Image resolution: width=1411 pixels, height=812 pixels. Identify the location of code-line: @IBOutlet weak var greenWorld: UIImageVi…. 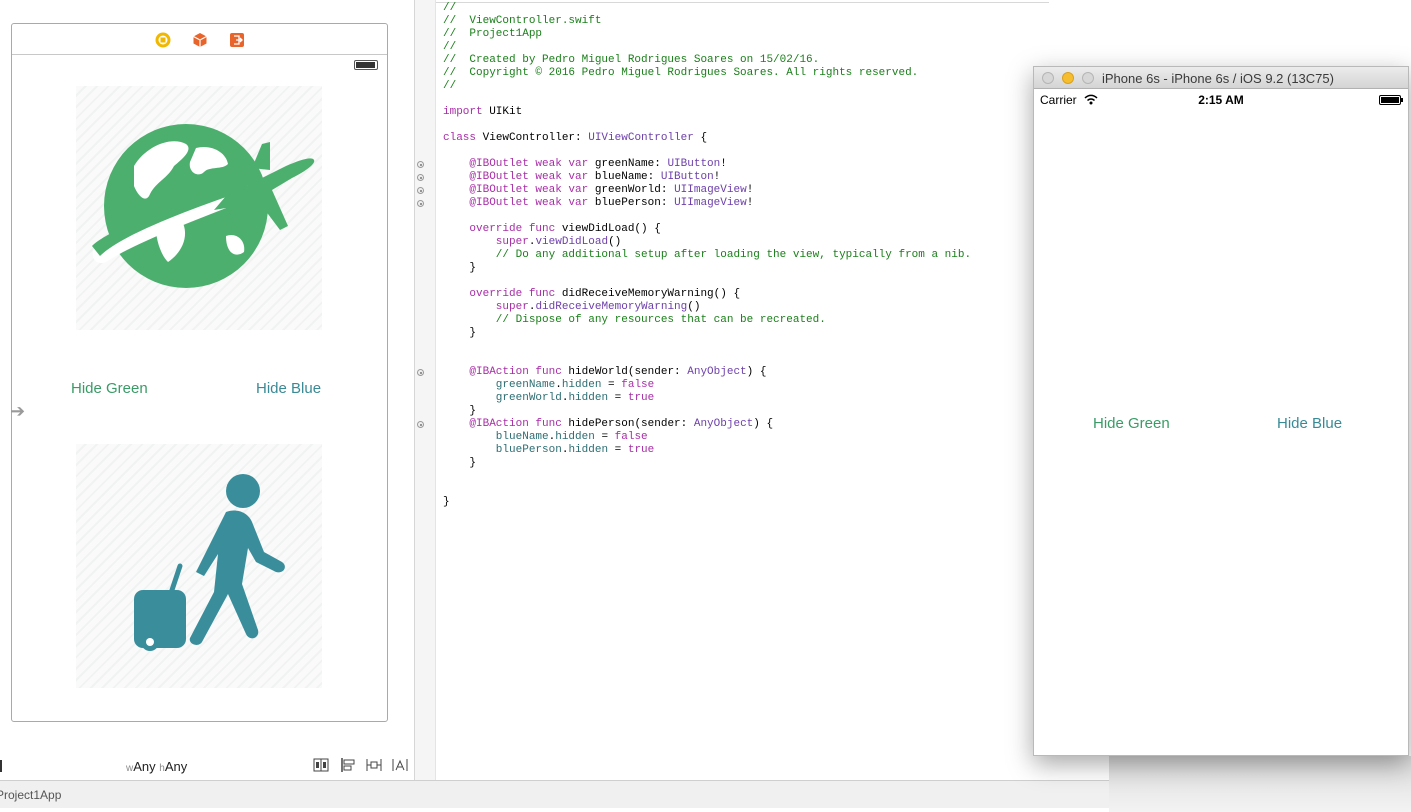
(743, 190).